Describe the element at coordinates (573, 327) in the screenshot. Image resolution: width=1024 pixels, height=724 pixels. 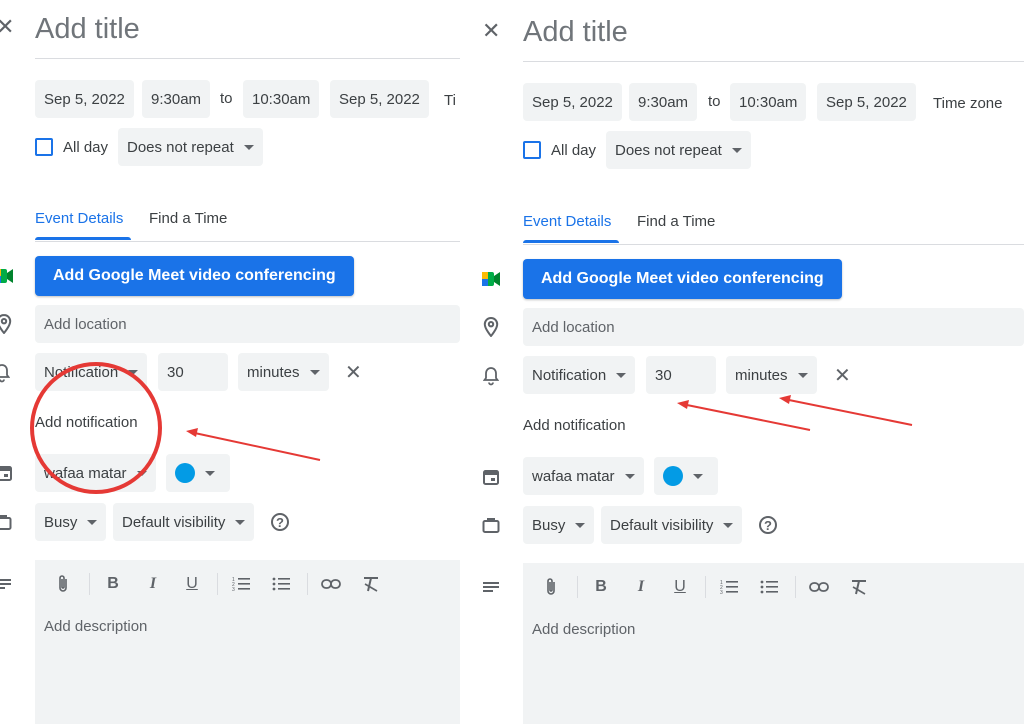
I see `location-placeholder: Add location` at that location.